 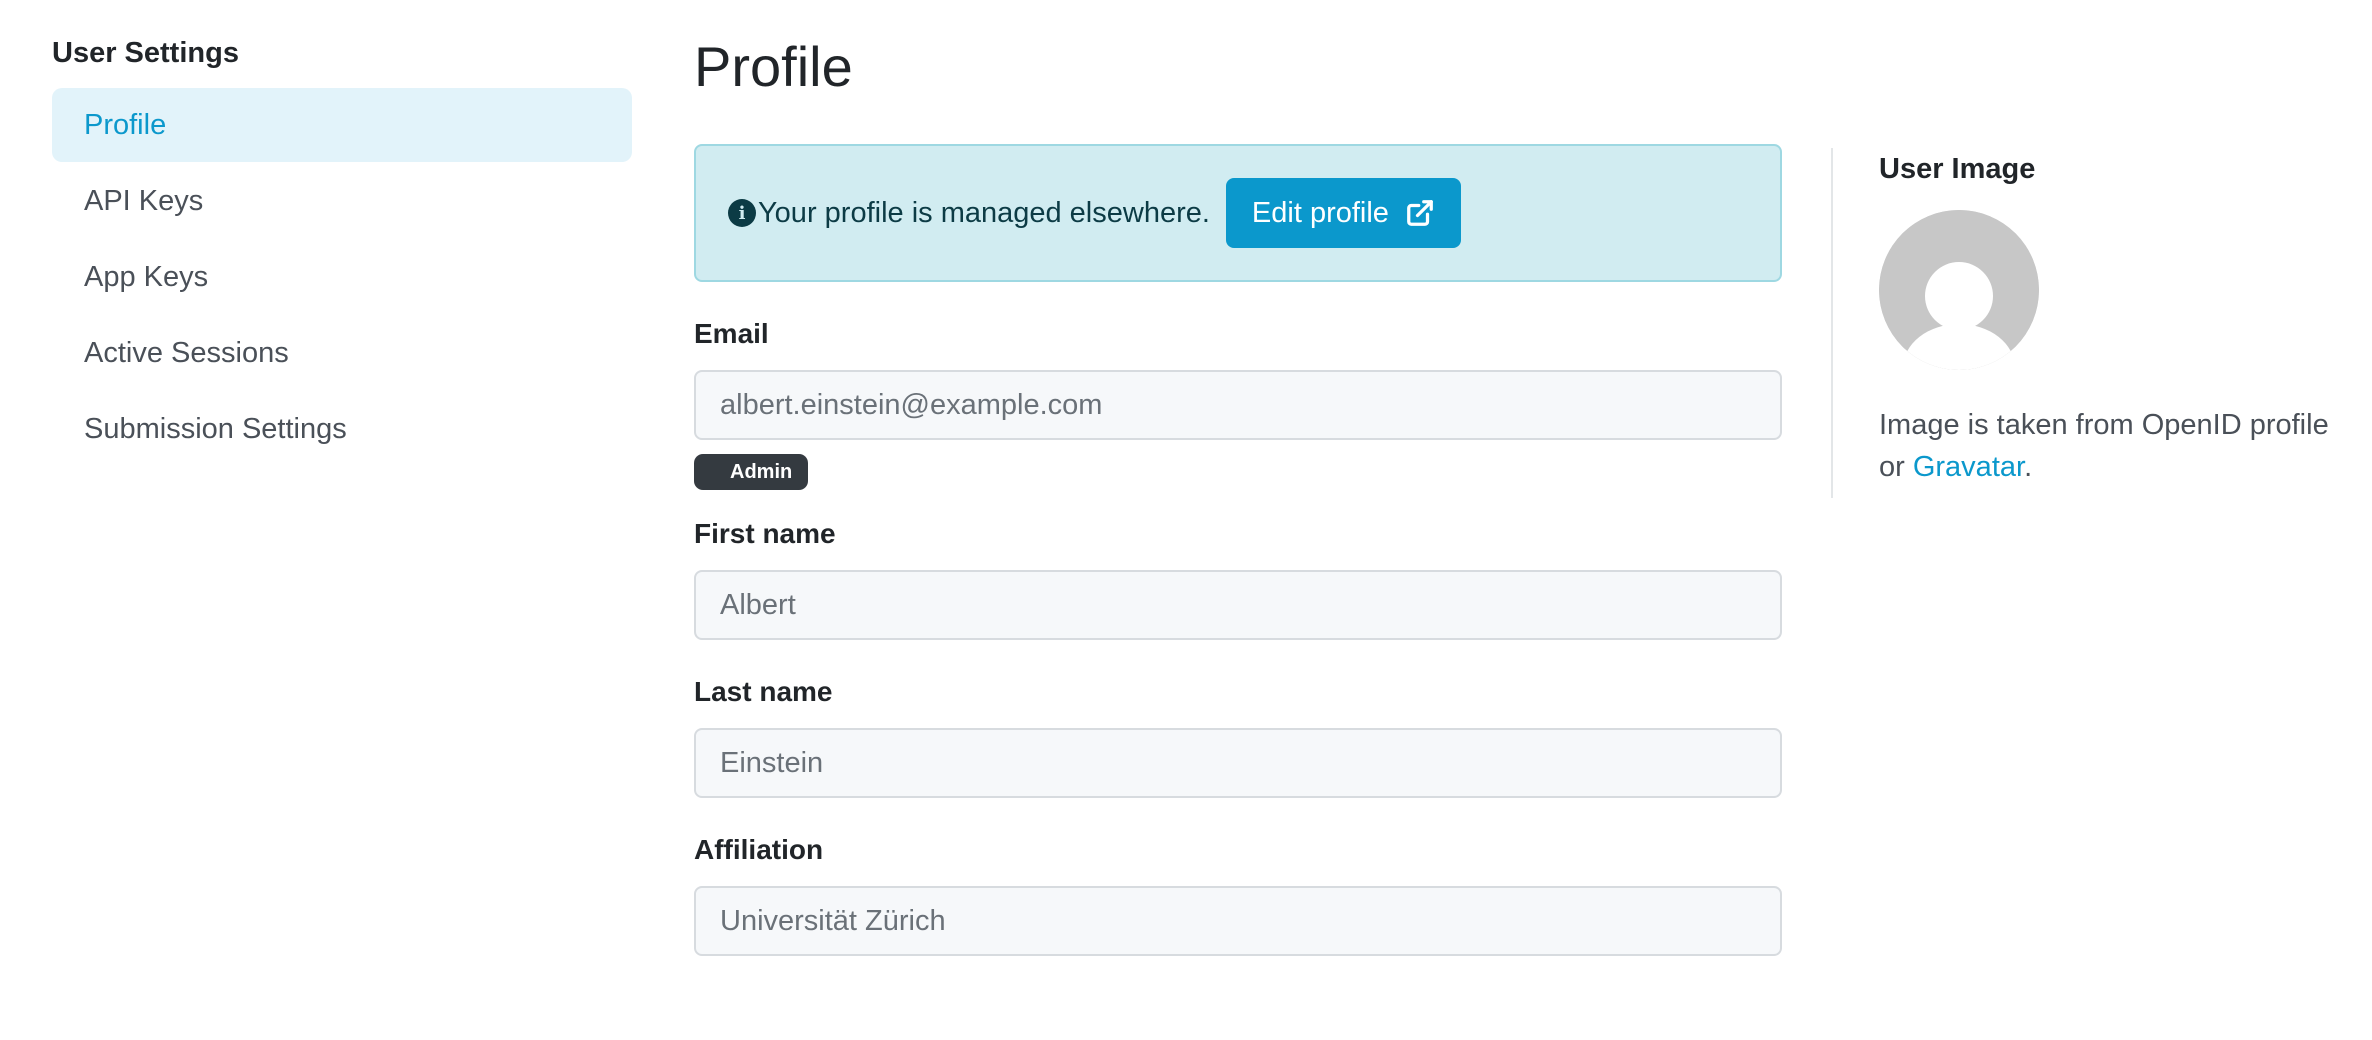 What do you see at coordinates (342, 429) in the screenshot?
I see `sidebar-item-submission-settings: Submission Settings` at bounding box center [342, 429].